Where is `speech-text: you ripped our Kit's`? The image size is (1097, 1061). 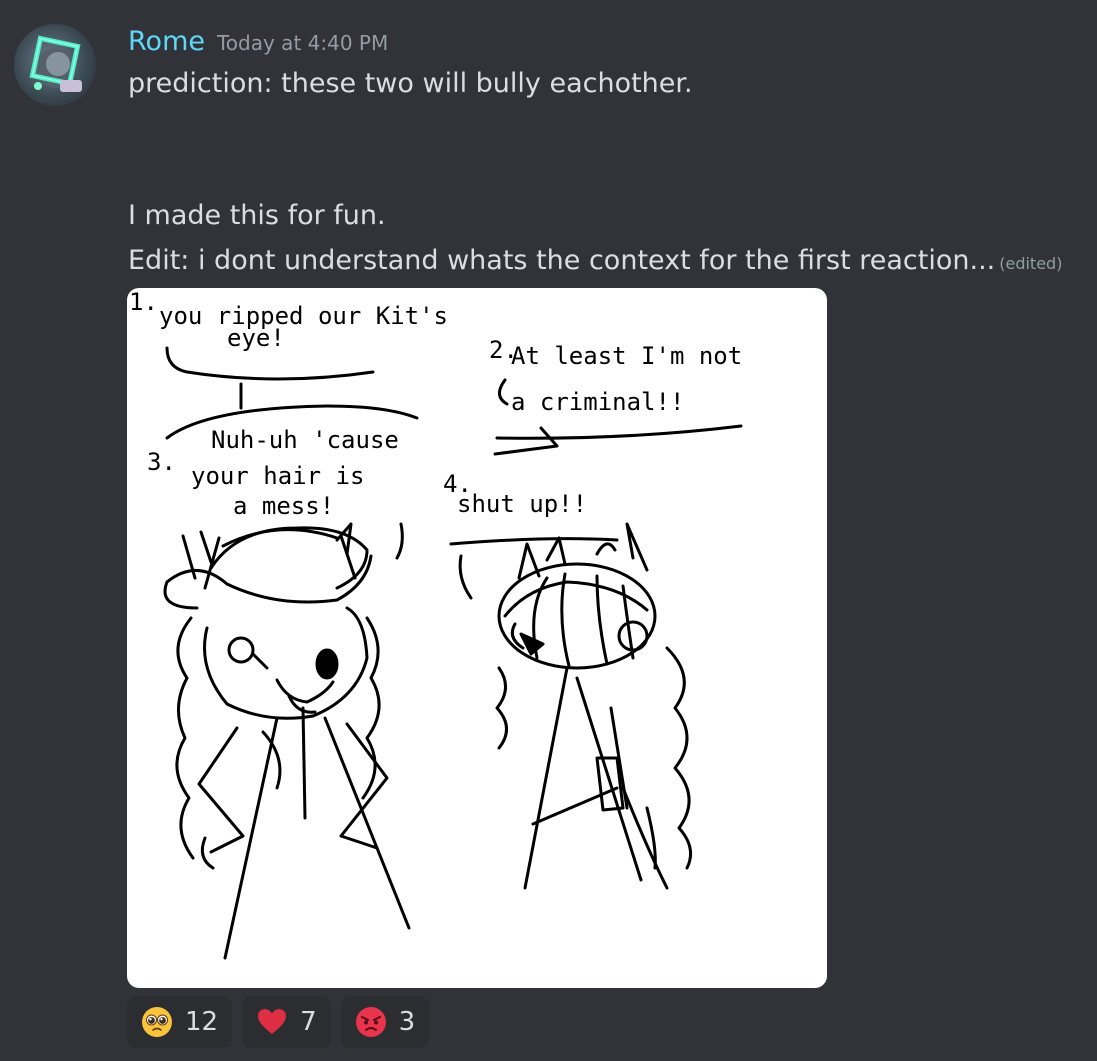
speech-text: you ripped our Kit's is located at coordinates (303, 316).